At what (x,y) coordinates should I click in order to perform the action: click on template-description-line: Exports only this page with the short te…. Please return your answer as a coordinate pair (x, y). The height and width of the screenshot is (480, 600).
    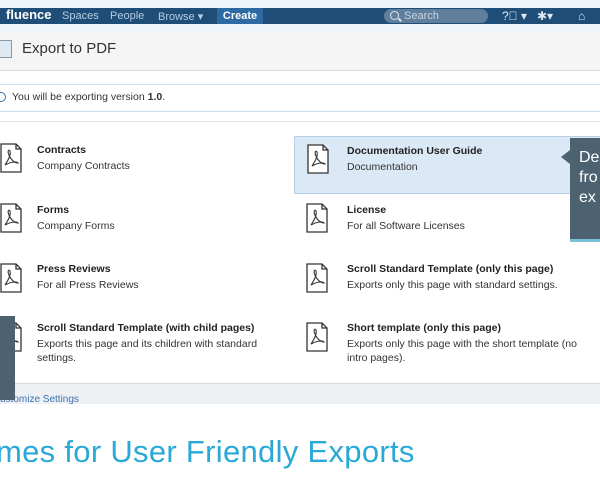
    Looking at the image, I should click on (462, 344).